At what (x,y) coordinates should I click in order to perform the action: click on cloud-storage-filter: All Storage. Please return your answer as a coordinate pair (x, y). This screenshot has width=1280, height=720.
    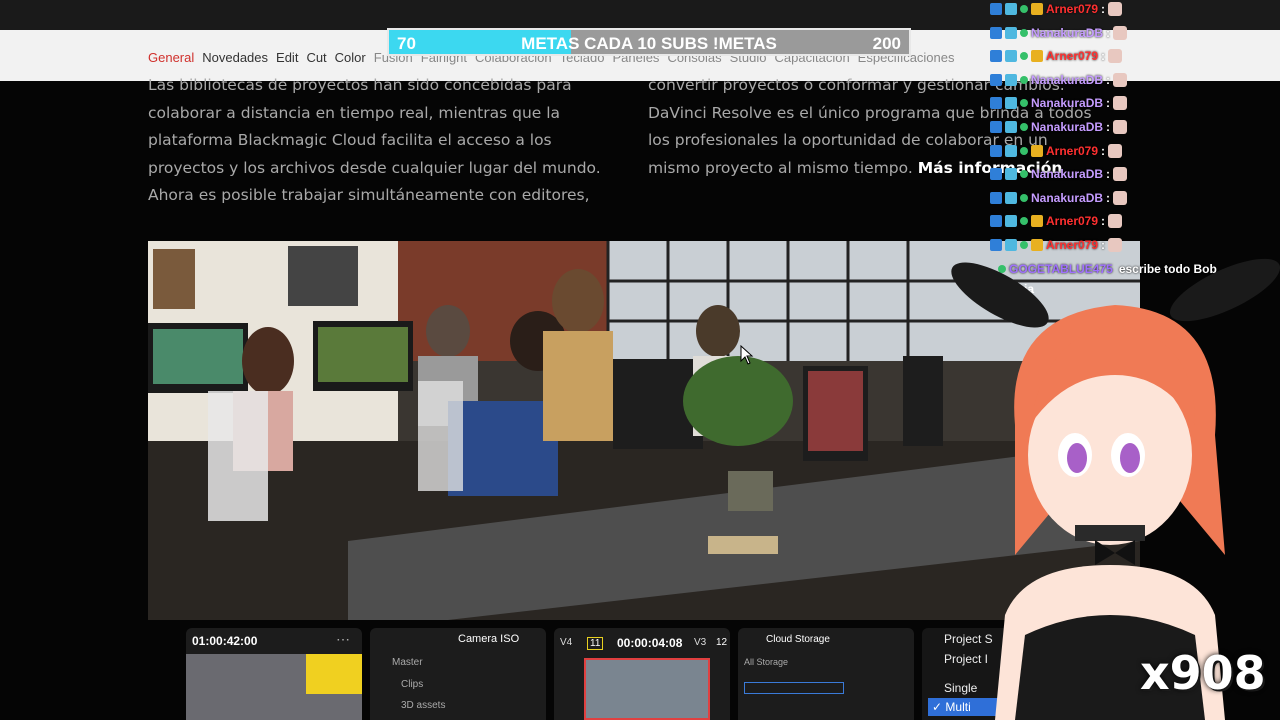
    Looking at the image, I should click on (766, 662).